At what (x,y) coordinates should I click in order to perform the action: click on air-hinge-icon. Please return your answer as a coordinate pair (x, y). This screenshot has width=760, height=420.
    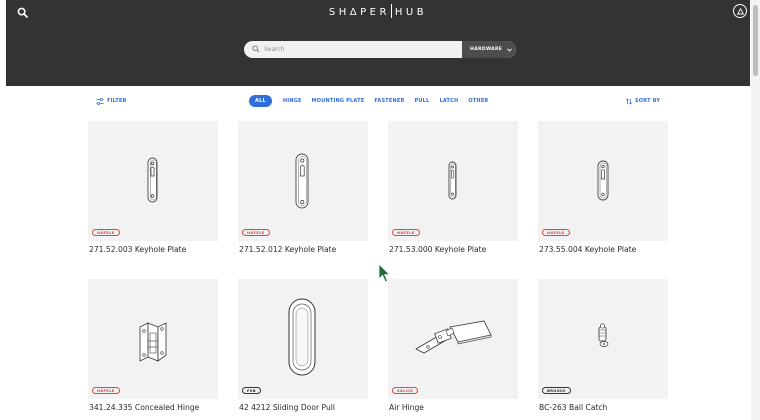
    Looking at the image, I should click on (453, 337).